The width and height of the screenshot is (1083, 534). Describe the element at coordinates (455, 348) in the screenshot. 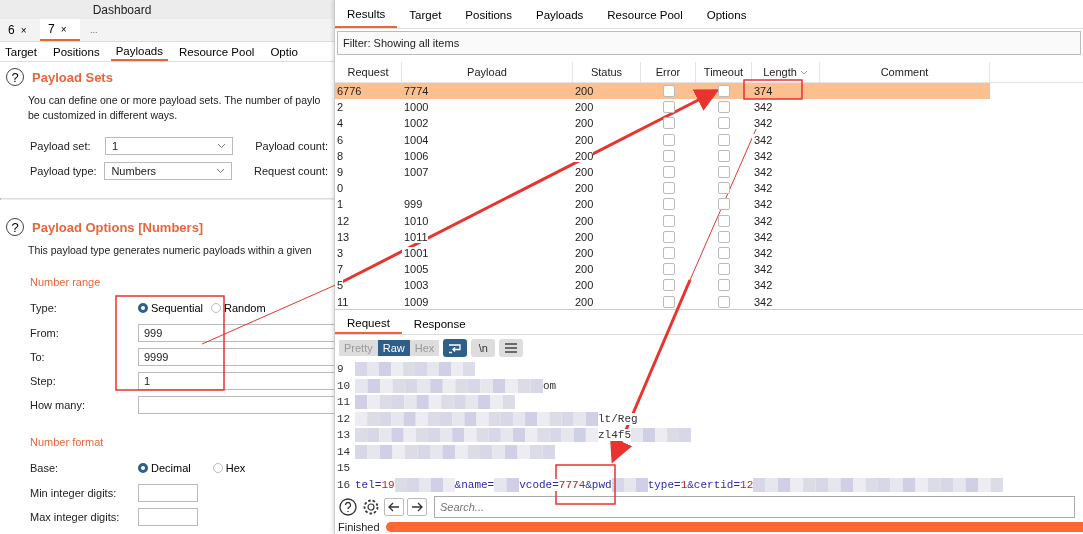

I see `wrap-button` at that location.